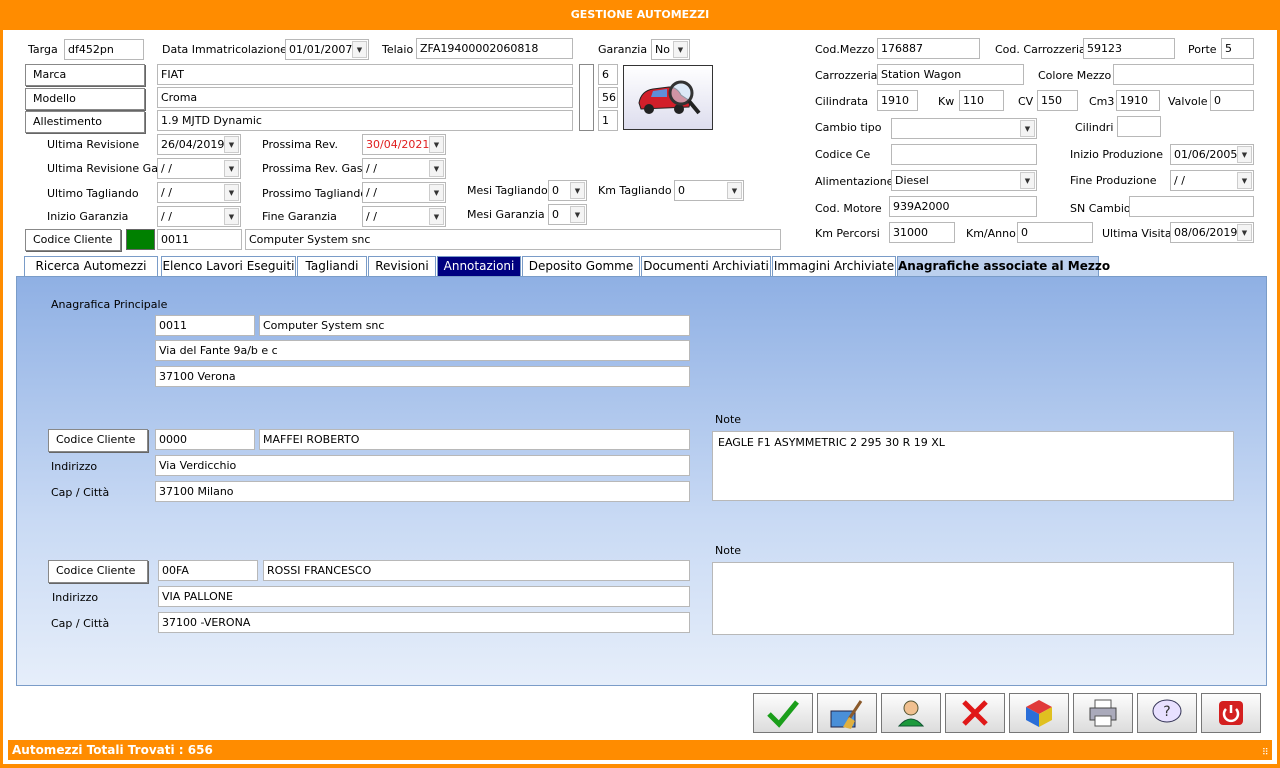  What do you see at coordinates (424, 596) in the screenshot?
I see `a2-indirizzo: VIA PALLONE` at bounding box center [424, 596].